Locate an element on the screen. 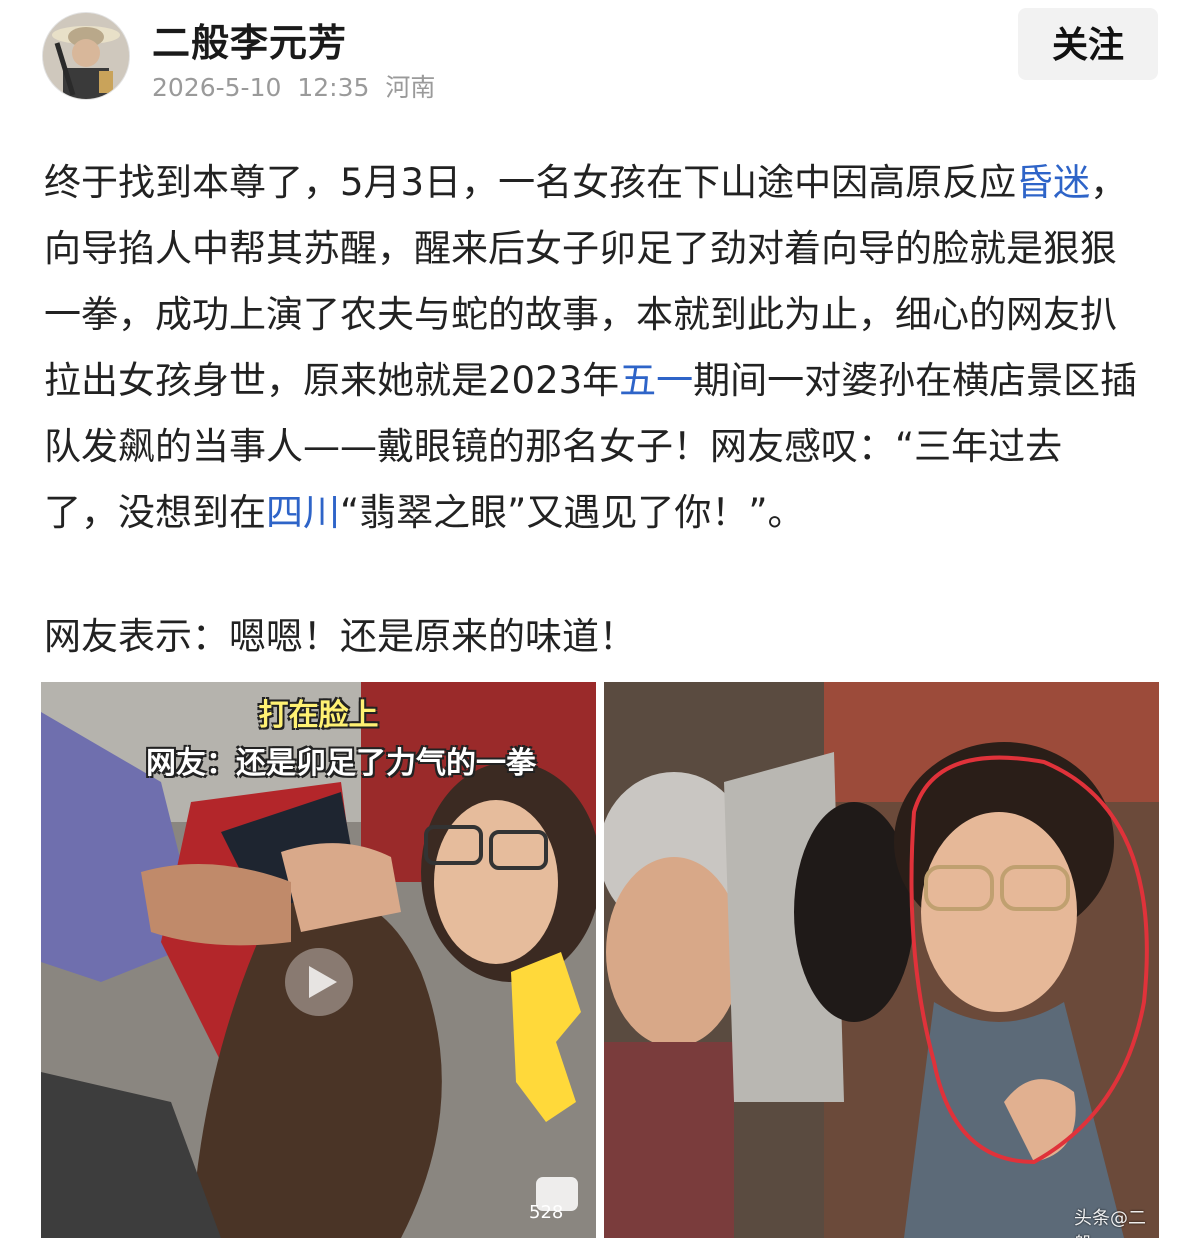  post-body-line: 向导掐人中帮其苏醒，醒来后女子卯足了劲对着向导的脸就是狠狠 is located at coordinates (606, 249).